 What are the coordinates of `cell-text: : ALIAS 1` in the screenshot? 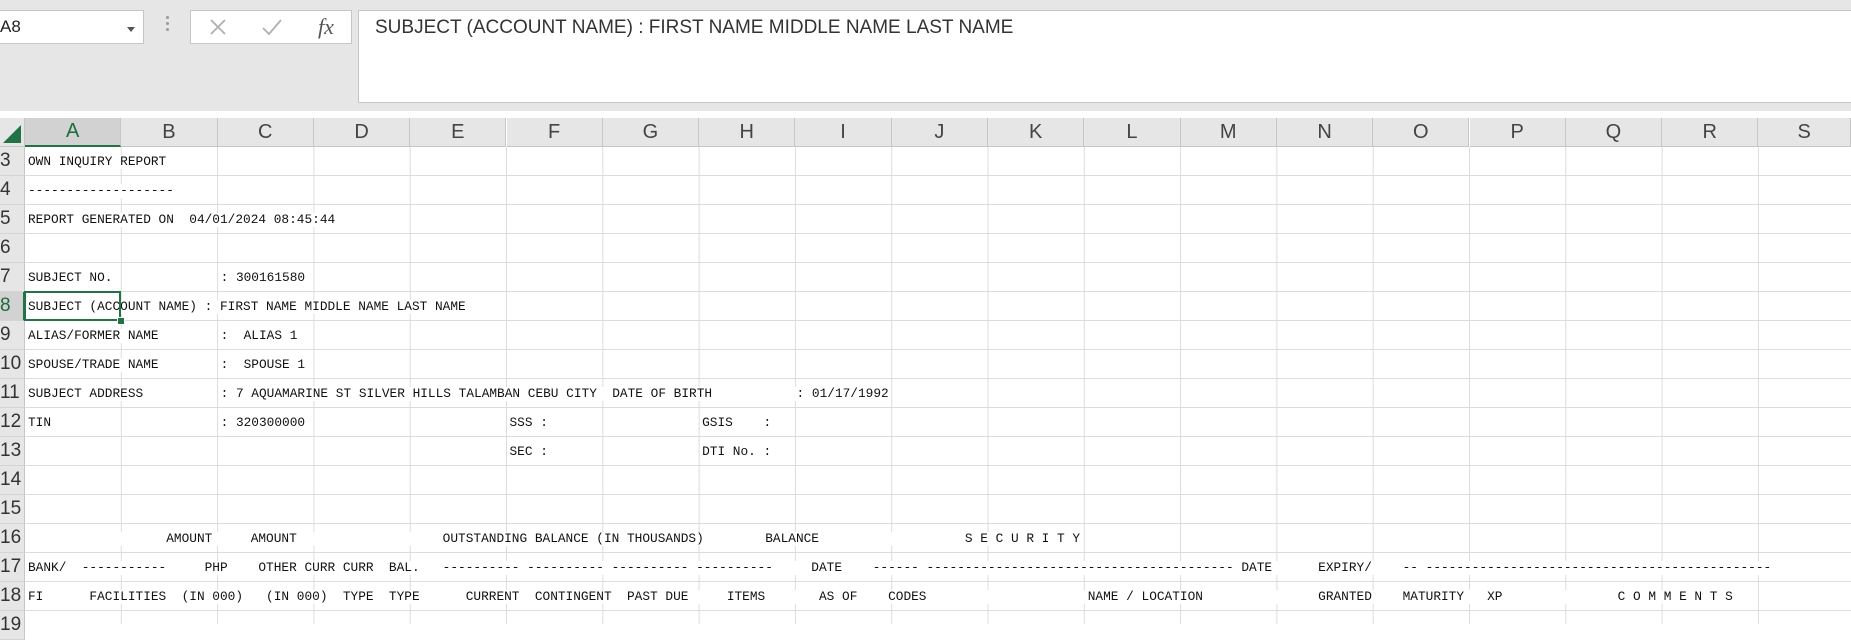 It's located at (259, 335).